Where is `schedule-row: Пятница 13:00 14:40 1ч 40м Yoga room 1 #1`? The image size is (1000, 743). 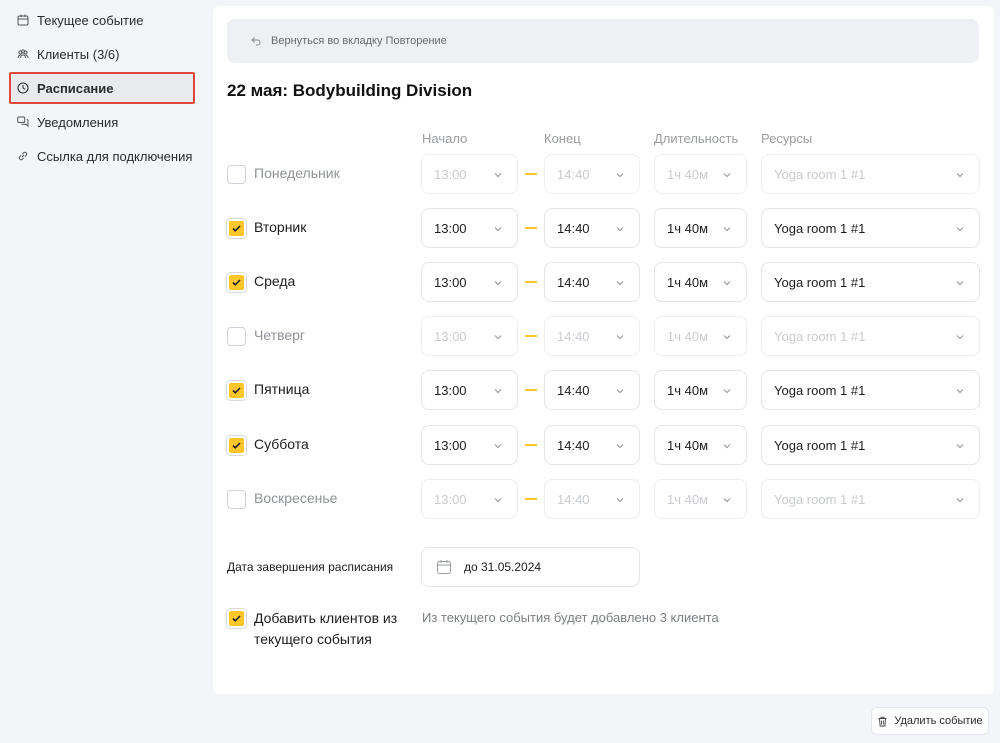 schedule-row: Пятница 13:00 14:40 1ч 40м Yoga room 1 #1 is located at coordinates (603, 390).